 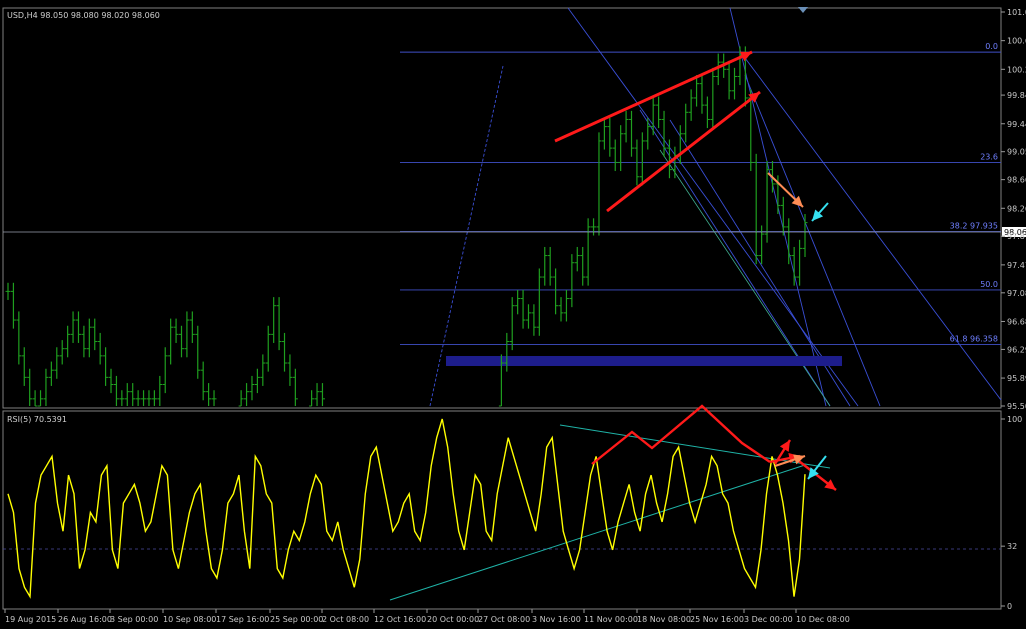 I want to click on price-tick-label: 100.2, so click(x=1016, y=69).